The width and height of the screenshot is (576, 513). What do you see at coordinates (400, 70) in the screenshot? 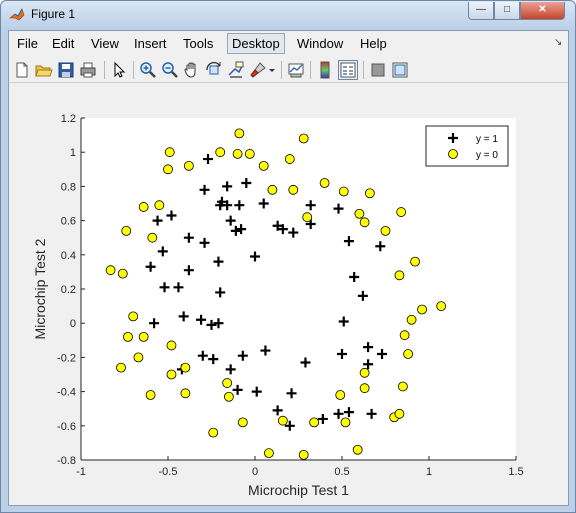
I see `show-plot-tools-icon` at bounding box center [400, 70].